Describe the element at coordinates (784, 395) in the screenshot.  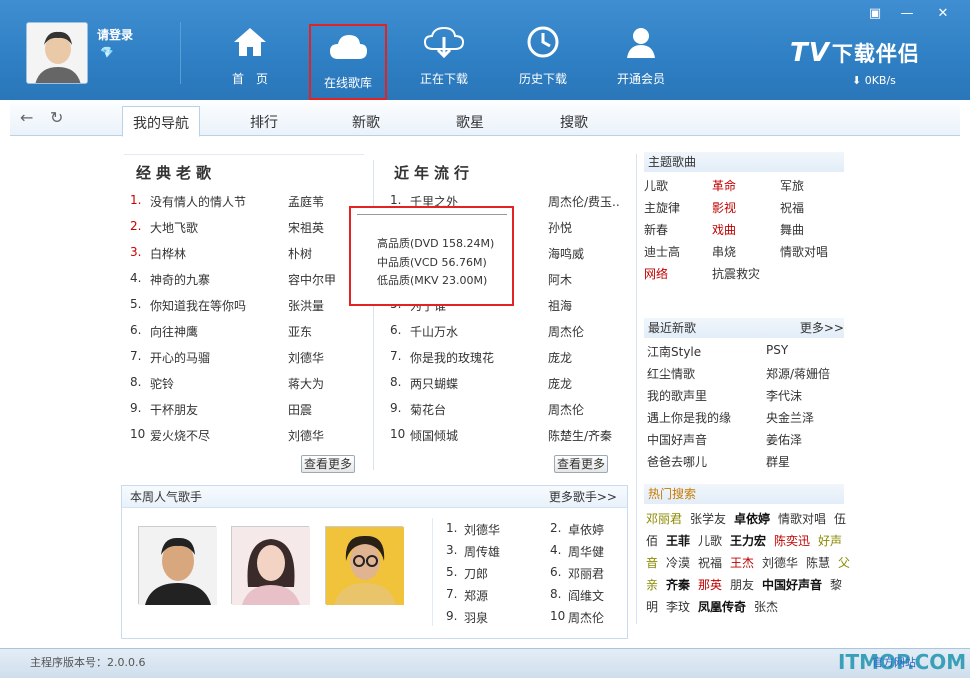
I see `new-song-artist: 李代沫` at that location.